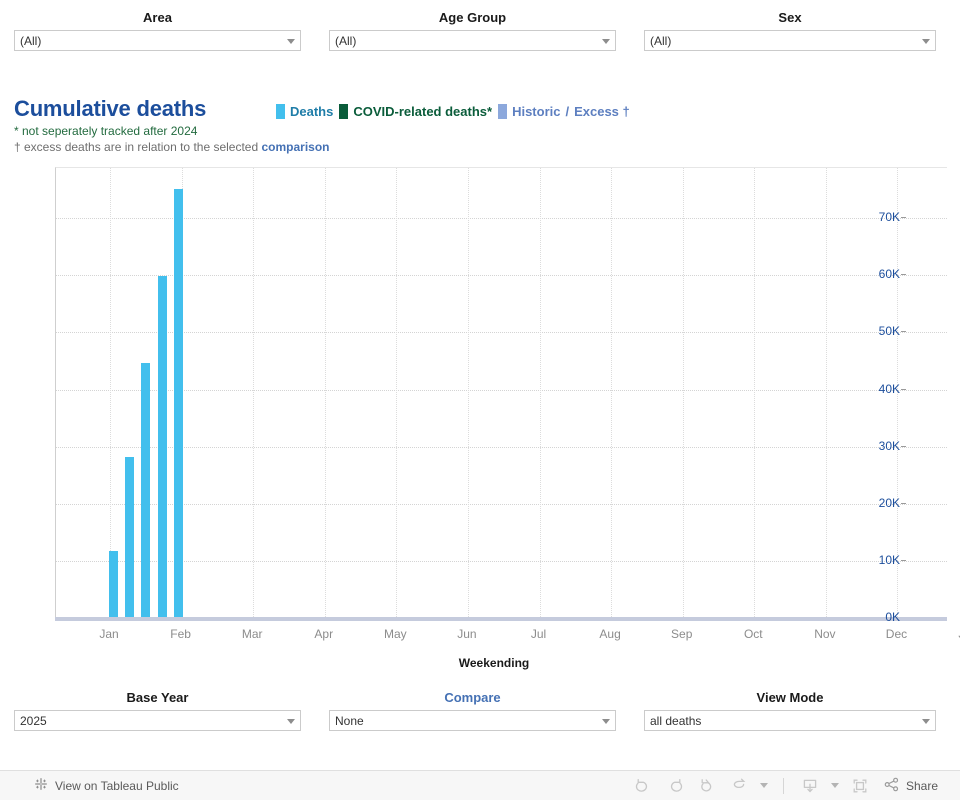 This screenshot has height=800, width=960. I want to click on y-axis-tick-label: 60K, so click(889, 274).